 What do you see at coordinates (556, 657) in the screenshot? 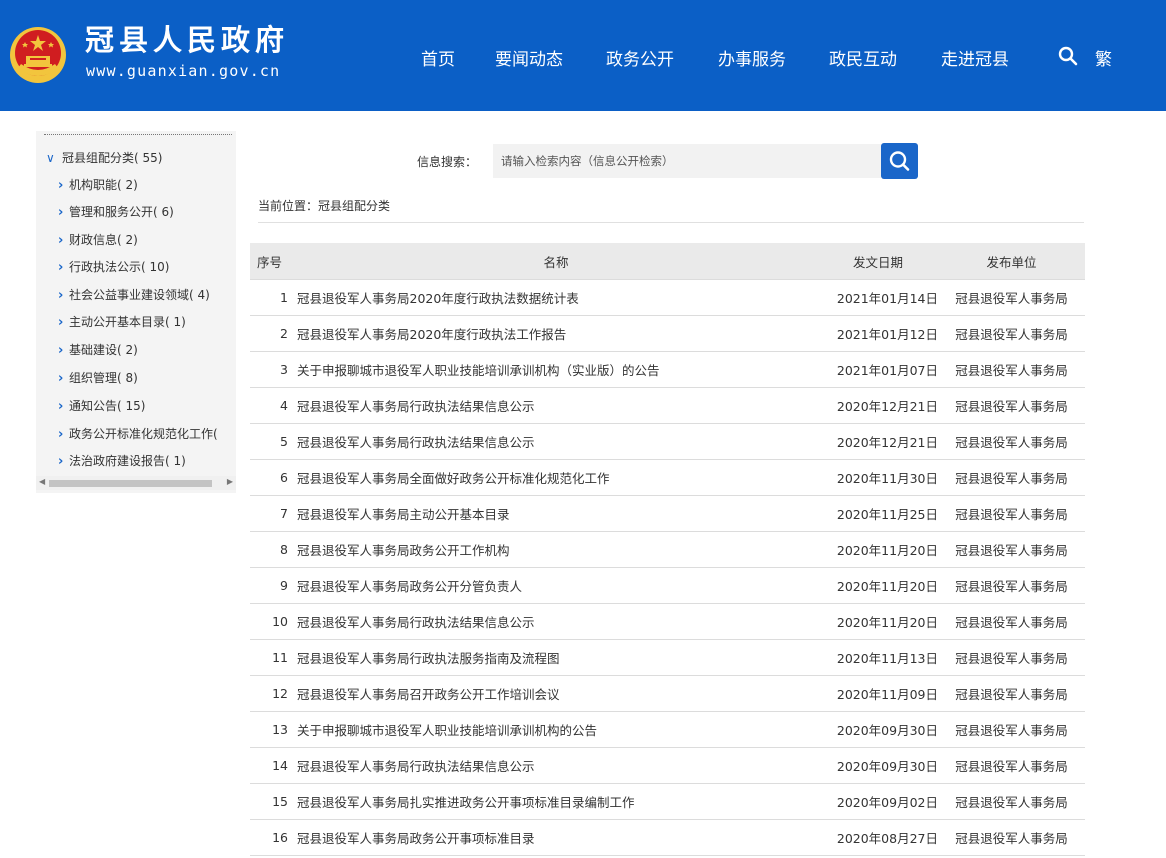
I see `row-title-link: 冠县退役军人事务局行政执法服务指南及流程图` at bounding box center [556, 657].